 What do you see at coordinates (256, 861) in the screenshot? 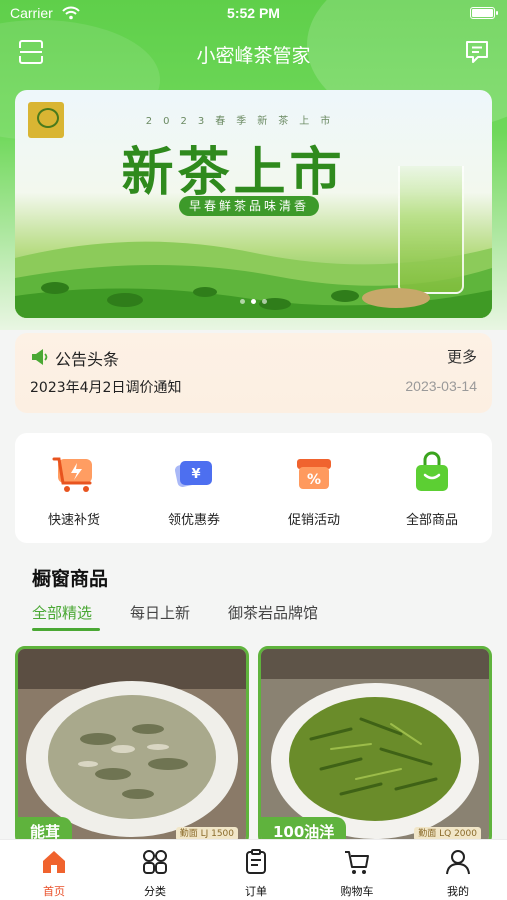
I see `order-icon` at bounding box center [256, 861].